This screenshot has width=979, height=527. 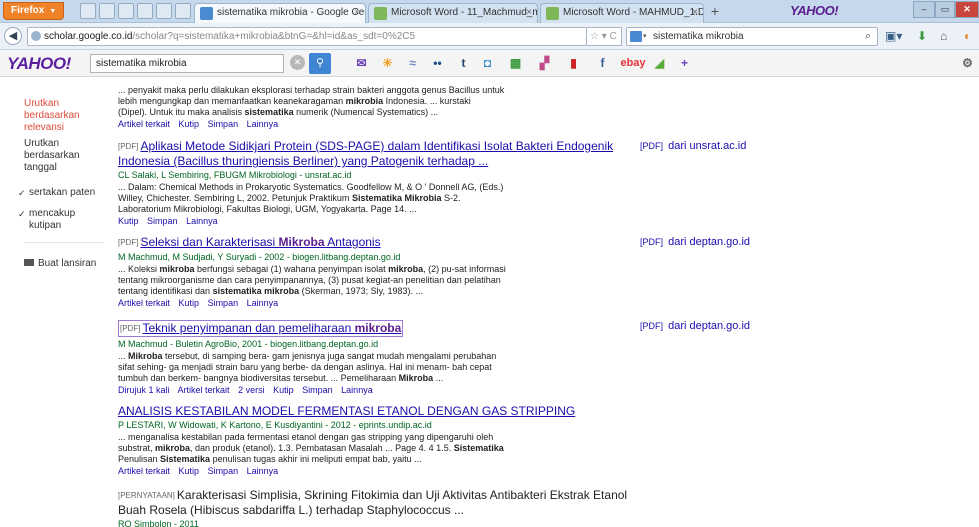 What do you see at coordinates (573, 63) in the screenshot?
I see `pinterest-icon: ▮` at bounding box center [573, 63].